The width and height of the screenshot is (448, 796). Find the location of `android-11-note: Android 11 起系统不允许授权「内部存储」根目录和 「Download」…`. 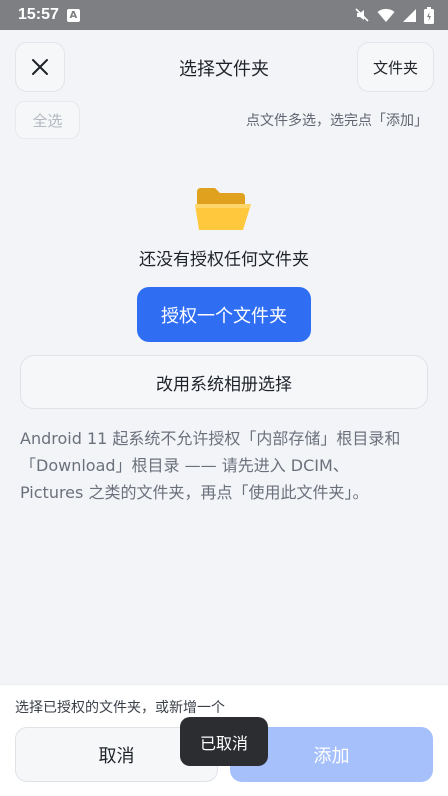

android-11-note: Android 11 起系统不允许授权「内部存储」根目录和 「Download」… is located at coordinates (226, 465).